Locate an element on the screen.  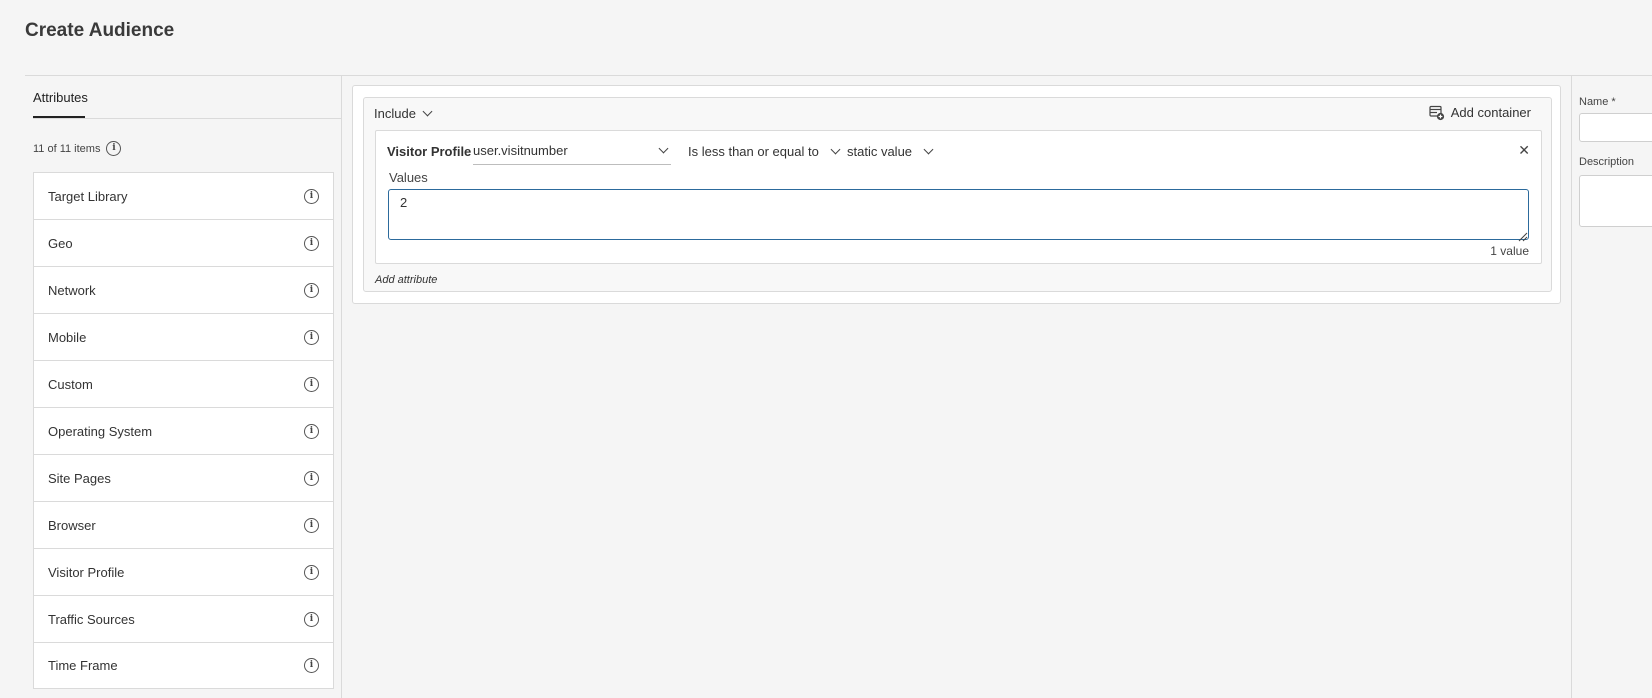
attribute-item-label: Visitor Profile is located at coordinates (86, 572).